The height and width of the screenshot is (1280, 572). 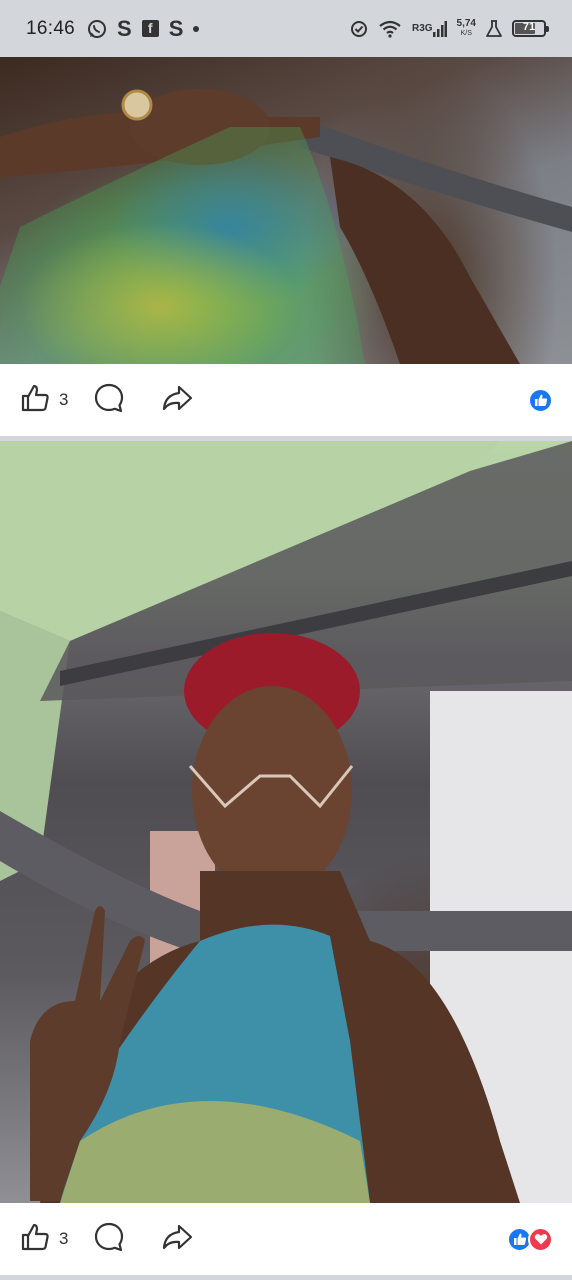 I want to click on love-reaction-icon, so click(x=540, y=1239).